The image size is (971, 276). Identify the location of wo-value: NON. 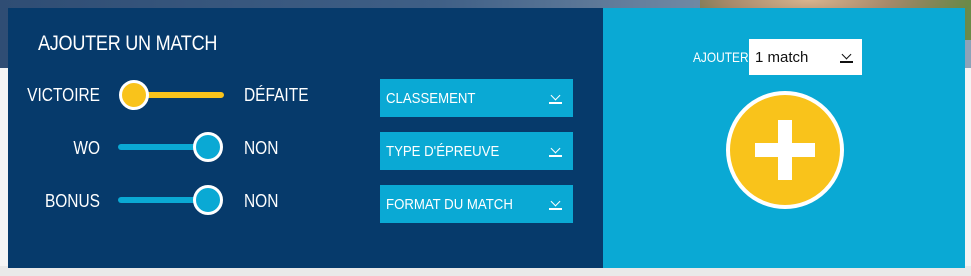
(261, 148).